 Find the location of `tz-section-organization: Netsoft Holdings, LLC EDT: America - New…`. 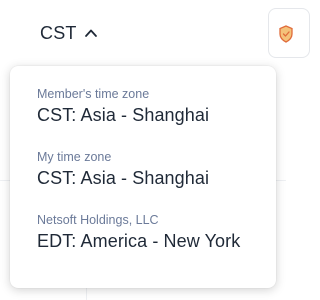

tz-section-organization: Netsoft Holdings, LLC EDT: America - New… is located at coordinates (156, 232).